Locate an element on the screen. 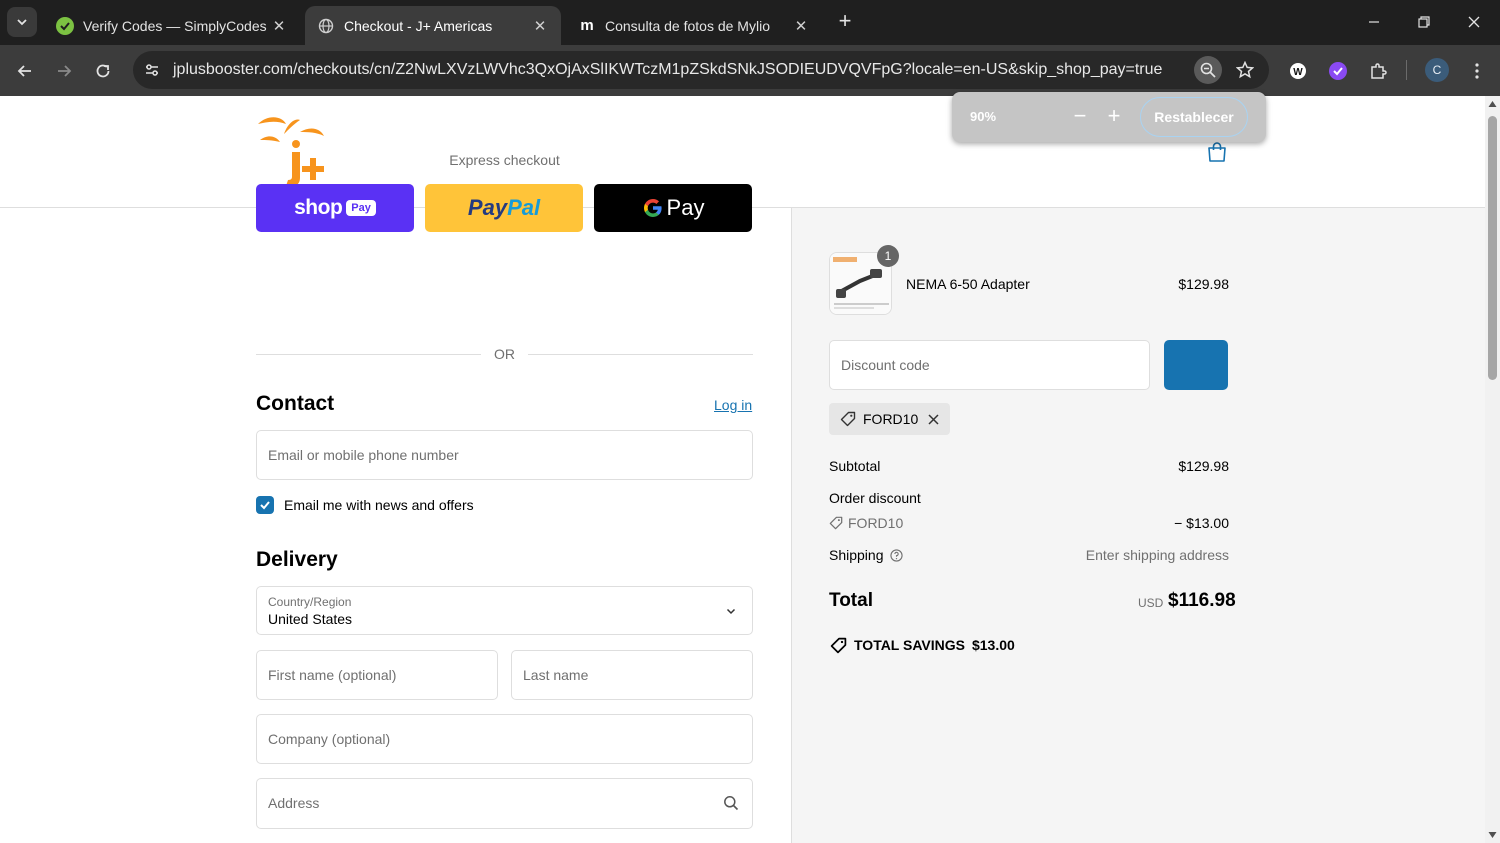  last-name-field: Last name is located at coordinates (632, 675).